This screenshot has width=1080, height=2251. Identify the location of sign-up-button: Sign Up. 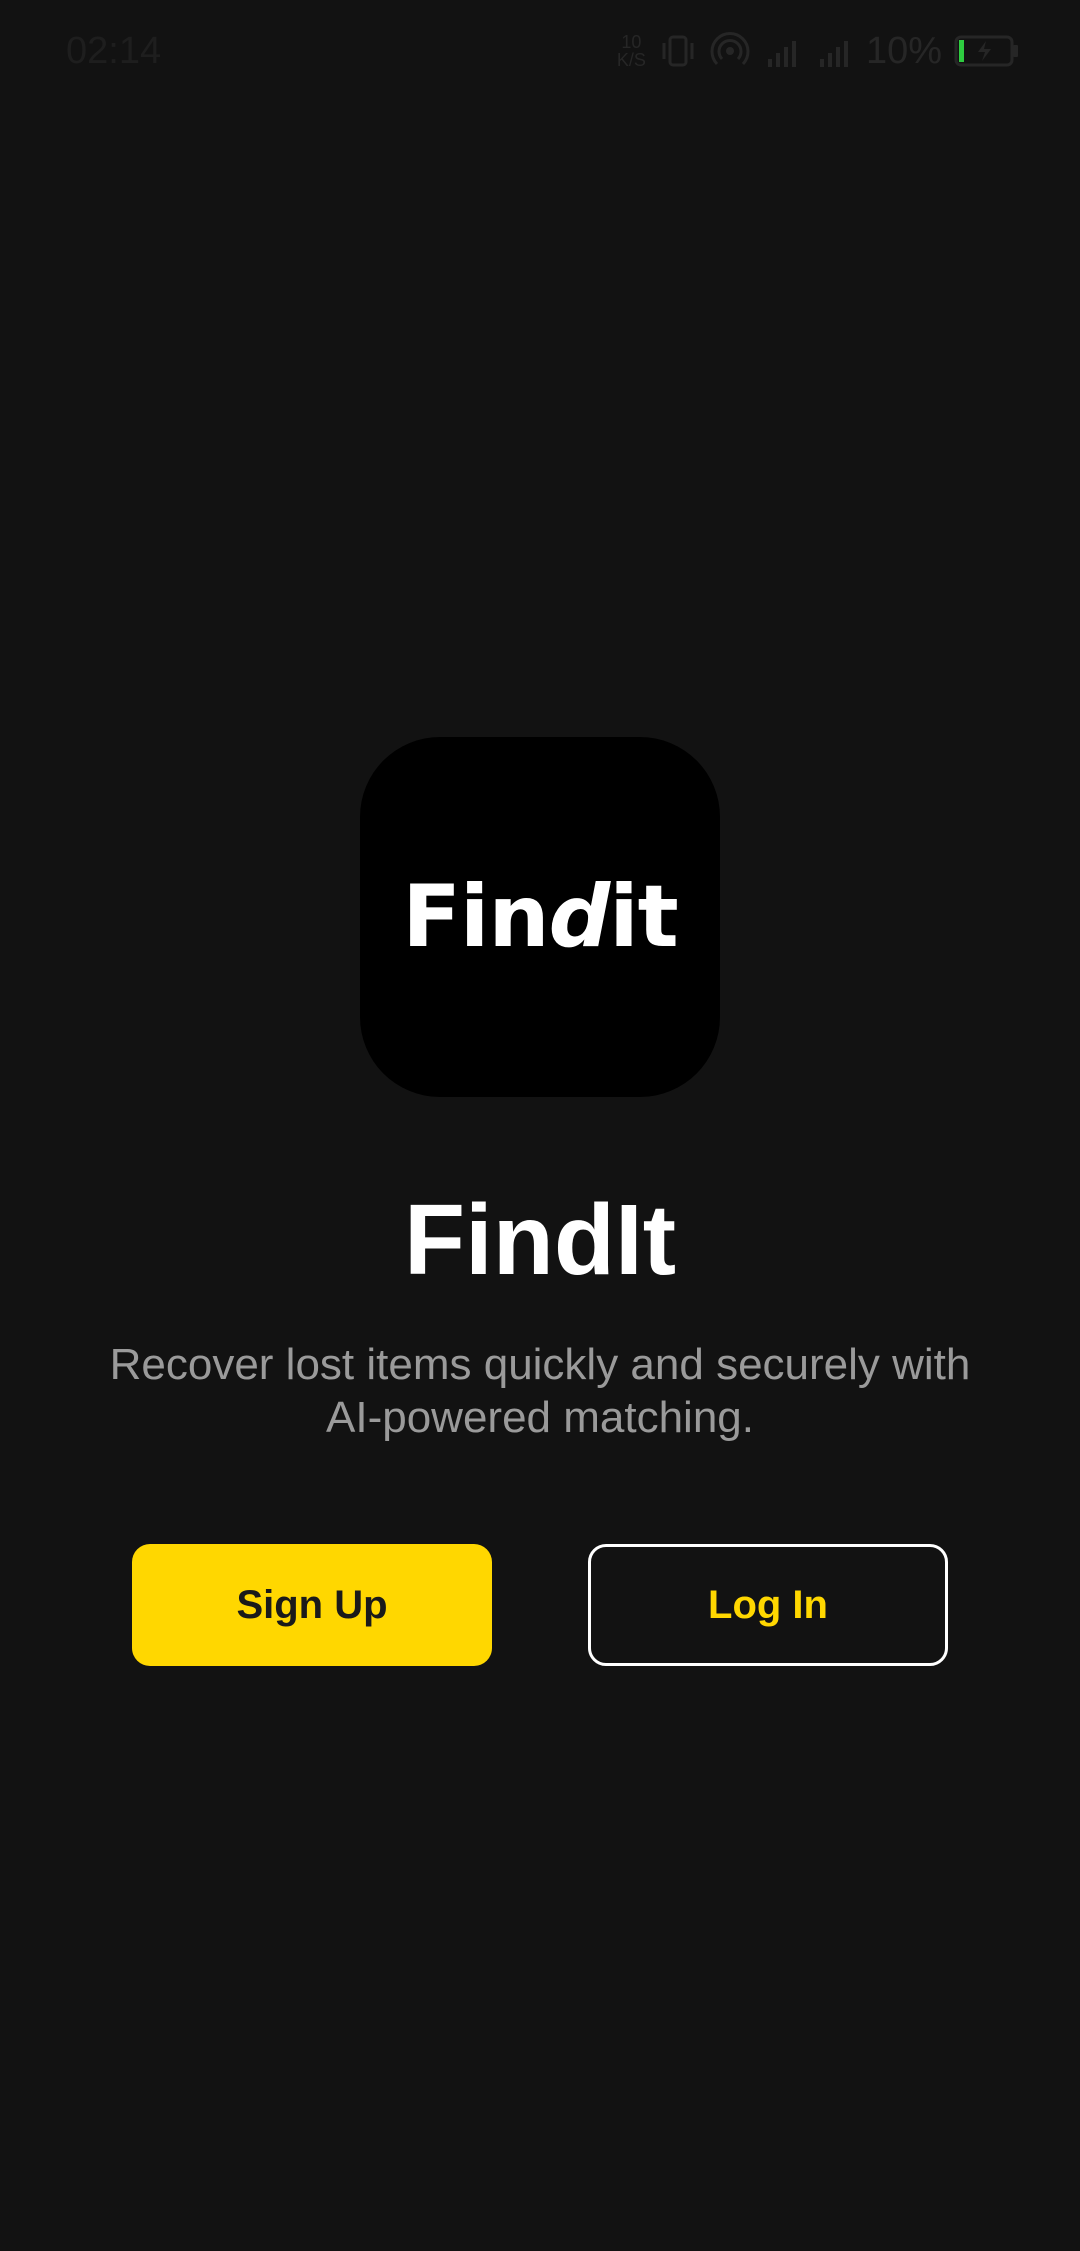
(312, 1605).